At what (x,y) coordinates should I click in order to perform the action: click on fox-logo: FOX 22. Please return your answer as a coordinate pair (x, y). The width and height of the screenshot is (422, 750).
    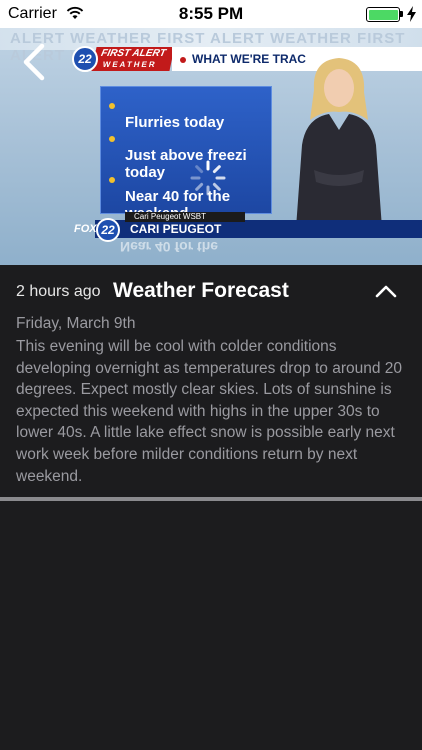
    Looking at the image, I should click on (98, 230).